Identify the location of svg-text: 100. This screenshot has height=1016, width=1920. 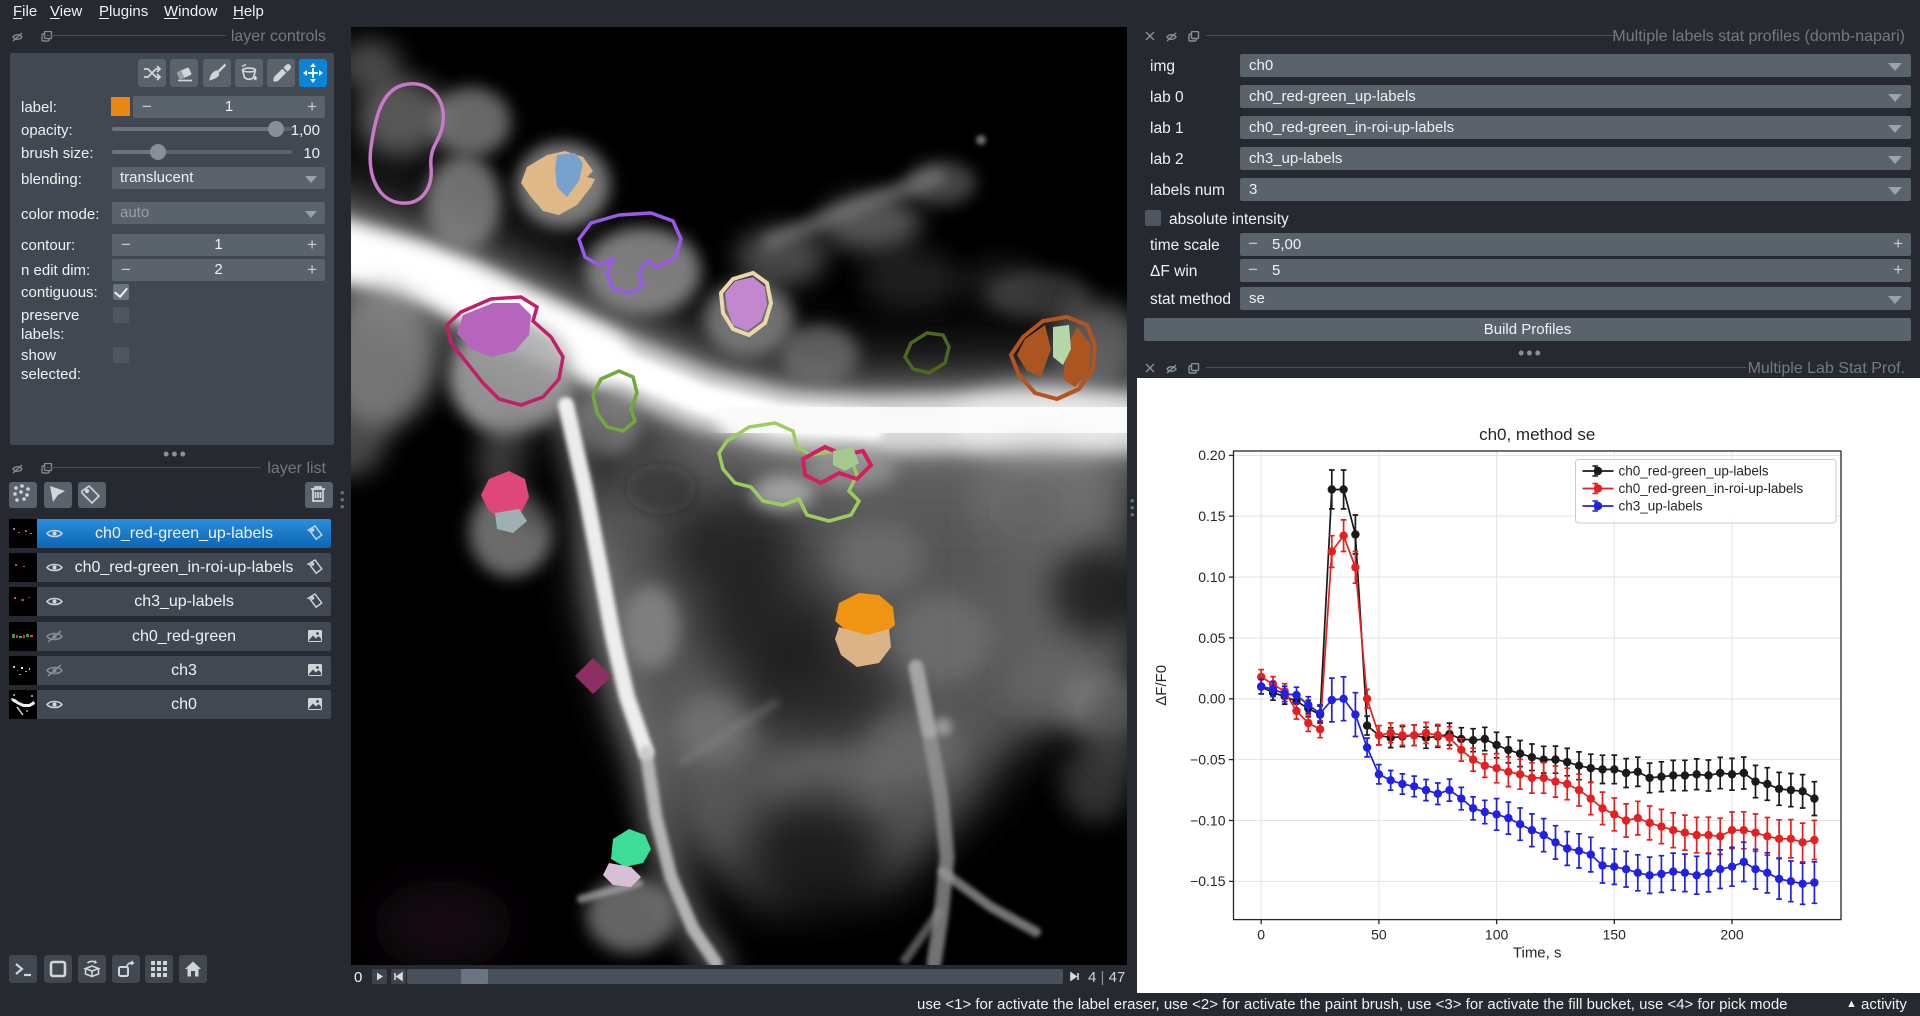
(1497, 935).